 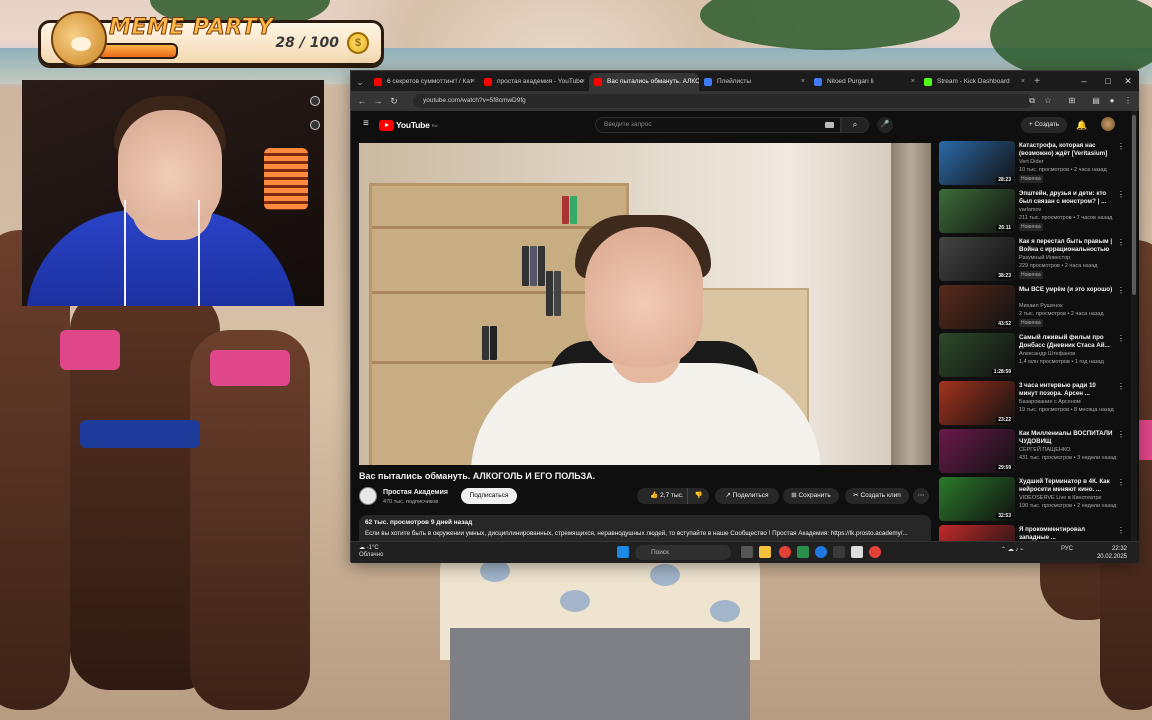 What do you see at coordinates (1096, 101) in the screenshot?
I see `sidebar-icon: ▤` at bounding box center [1096, 101].